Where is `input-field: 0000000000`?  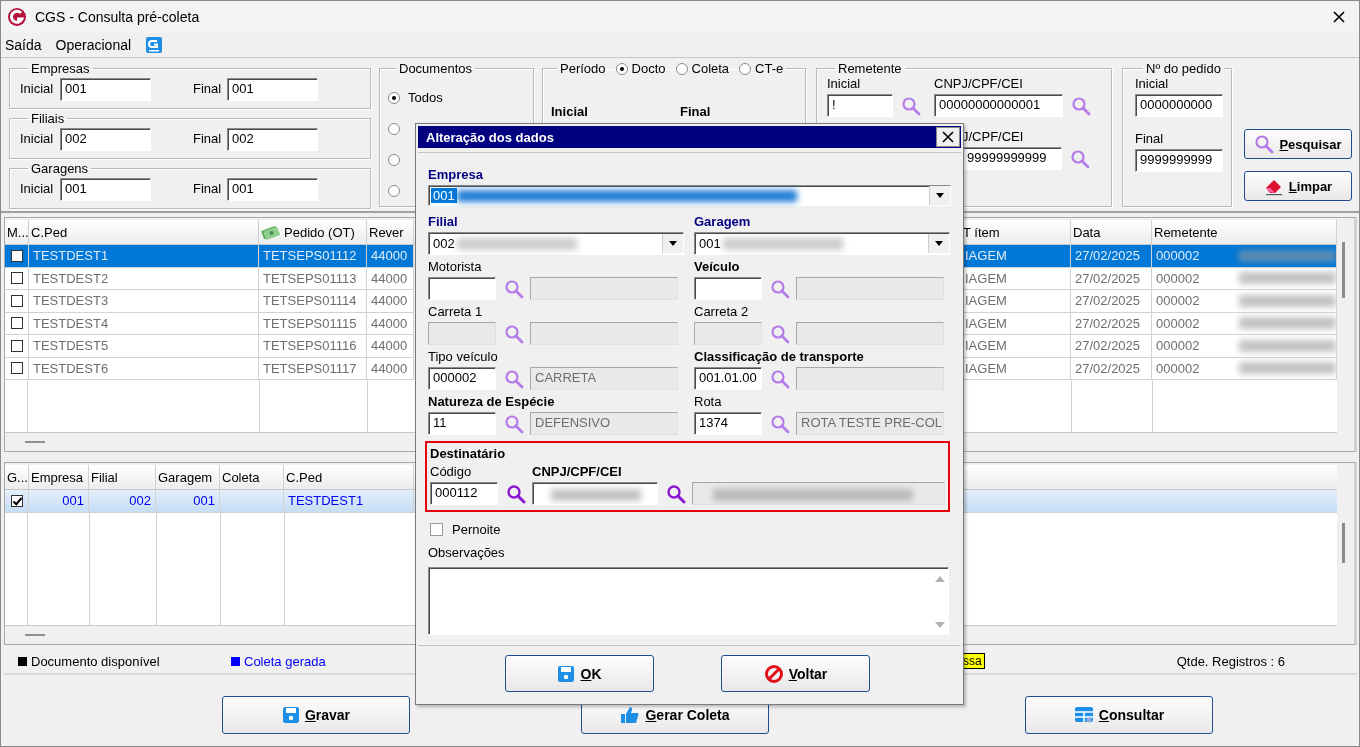 input-field: 0000000000 is located at coordinates (1179, 105).